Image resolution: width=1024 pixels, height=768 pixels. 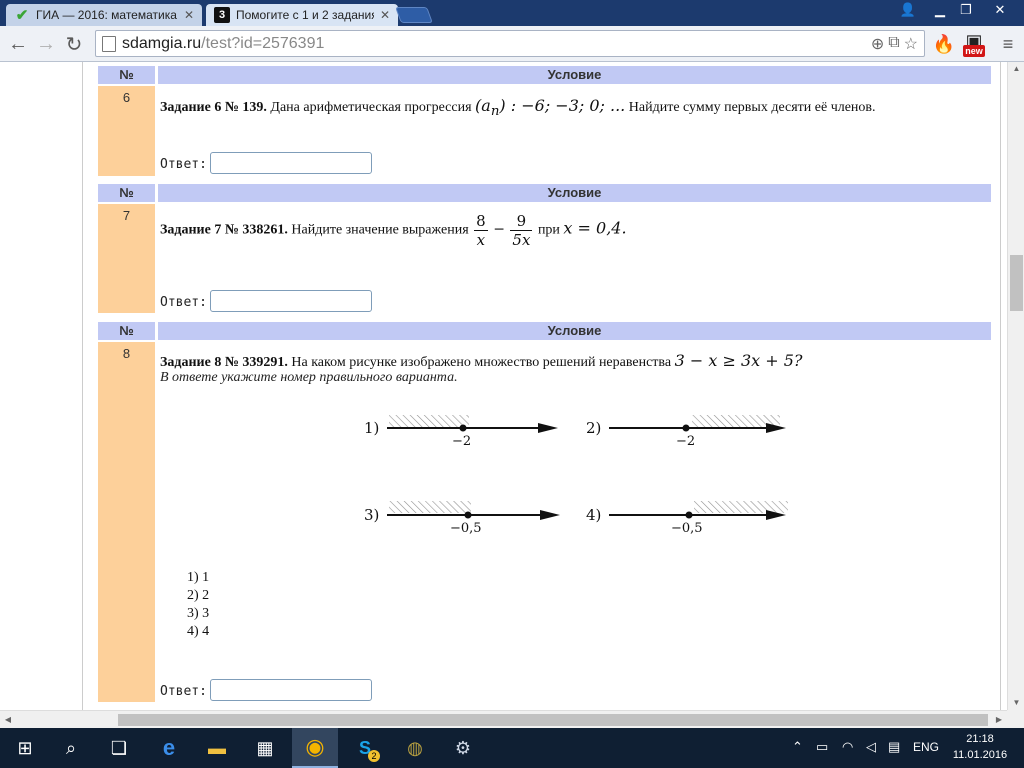 I want to click on url-host: sdamgia.ru, so click(x=162, y=43).